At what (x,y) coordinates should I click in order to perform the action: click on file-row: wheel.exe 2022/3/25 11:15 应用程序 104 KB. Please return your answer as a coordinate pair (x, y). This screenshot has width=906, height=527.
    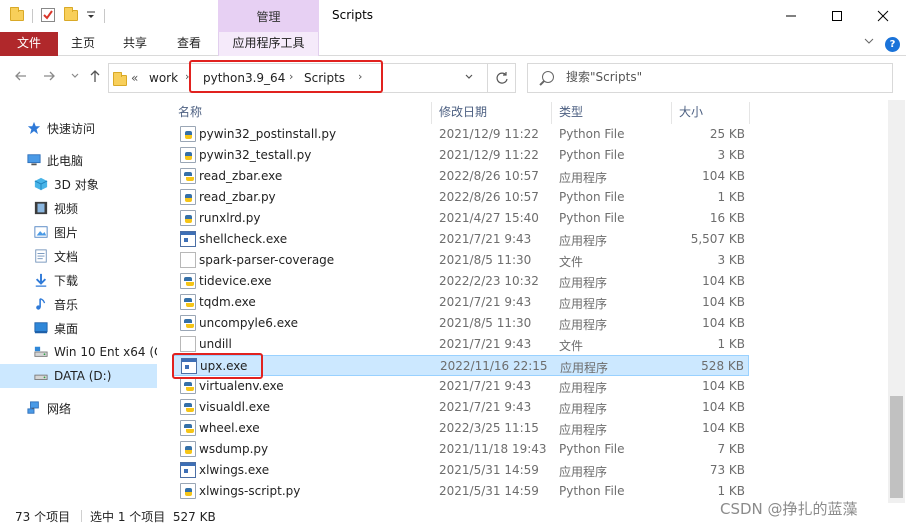
    Looking at the image, I should click on (460, 428).